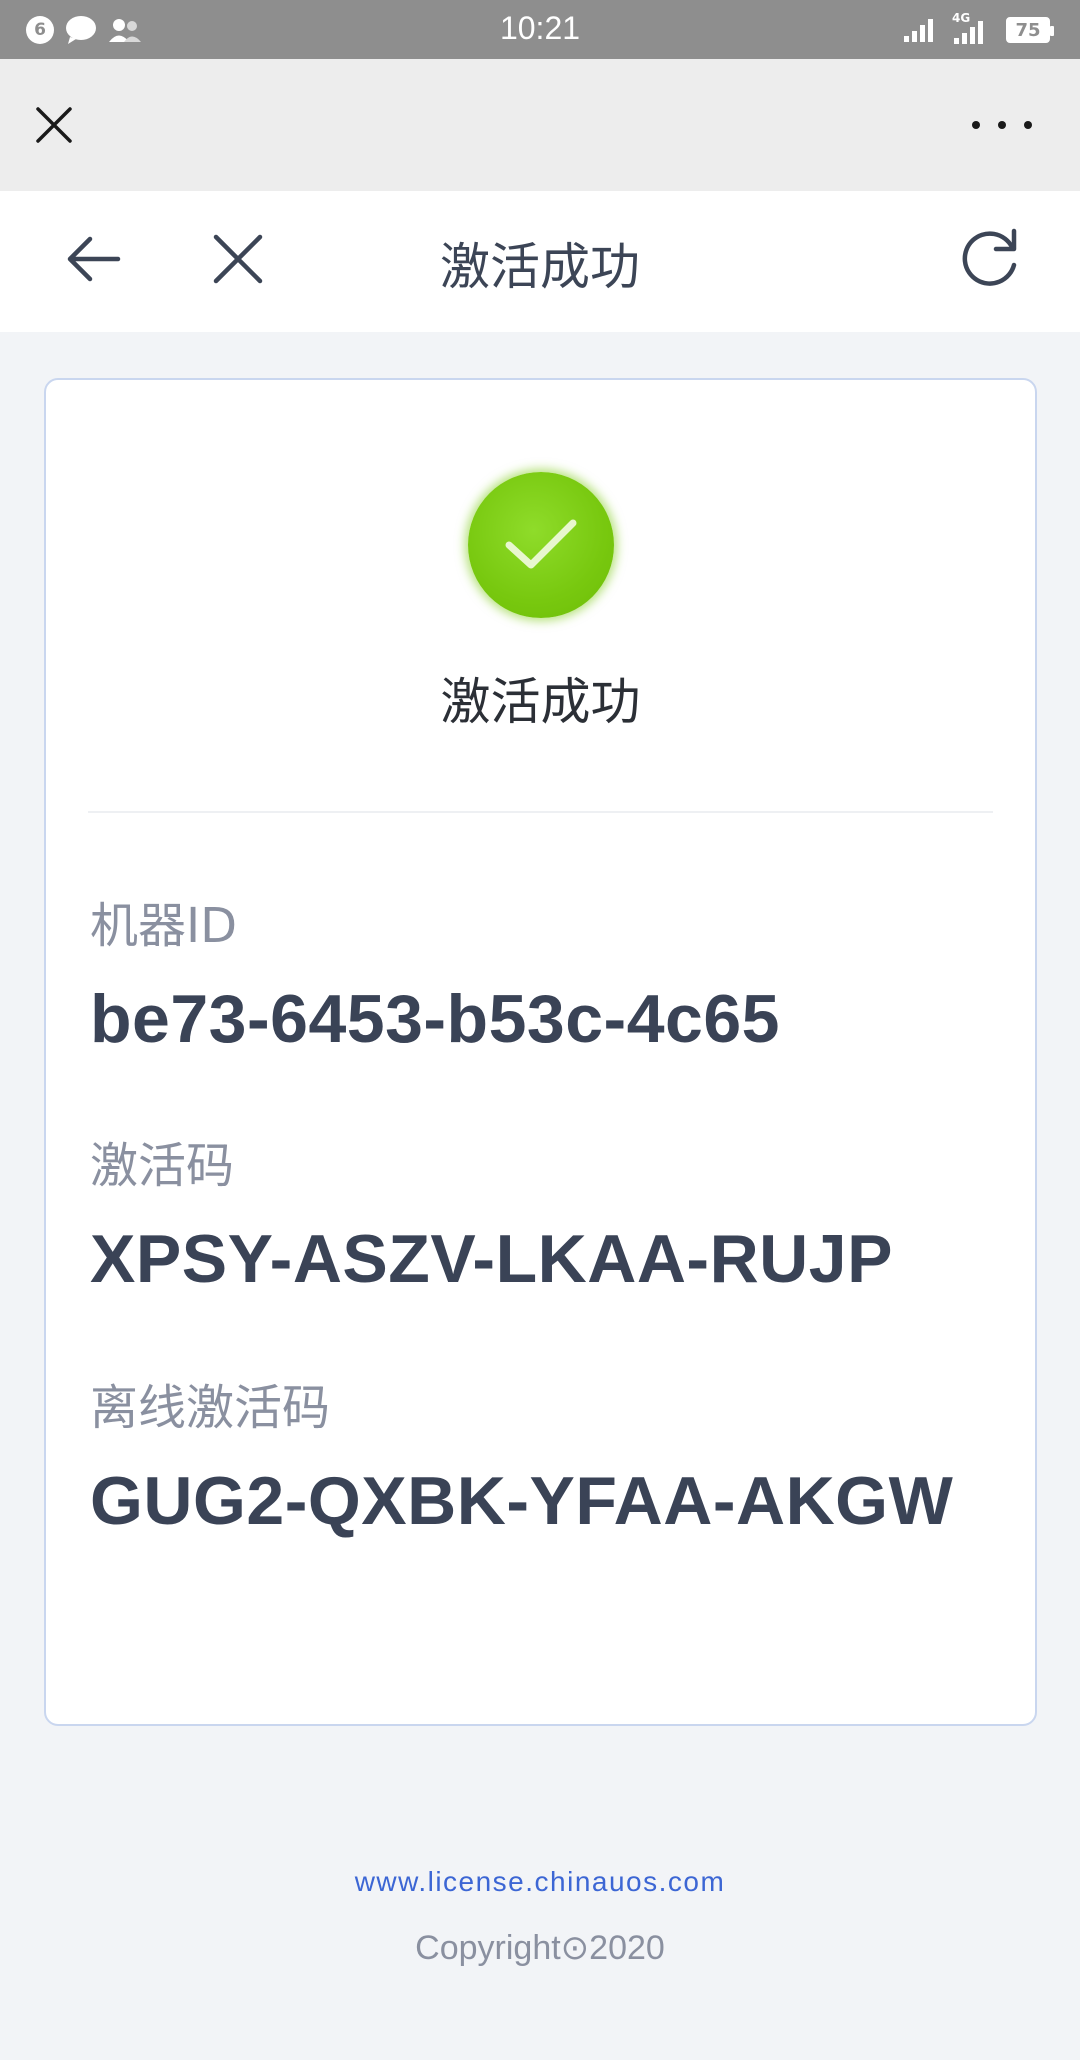 This screenshot has width=1080, height=2060. I want to click on page-title: 激活成功, so click(540, 267).